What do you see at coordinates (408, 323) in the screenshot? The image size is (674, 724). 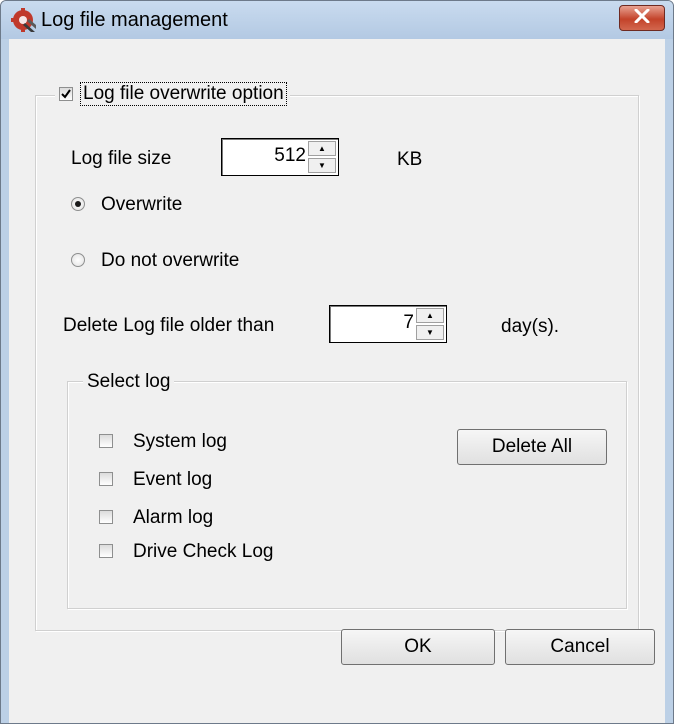 I see `delete-older-days-value: 7` at bounding box center [408, 323].